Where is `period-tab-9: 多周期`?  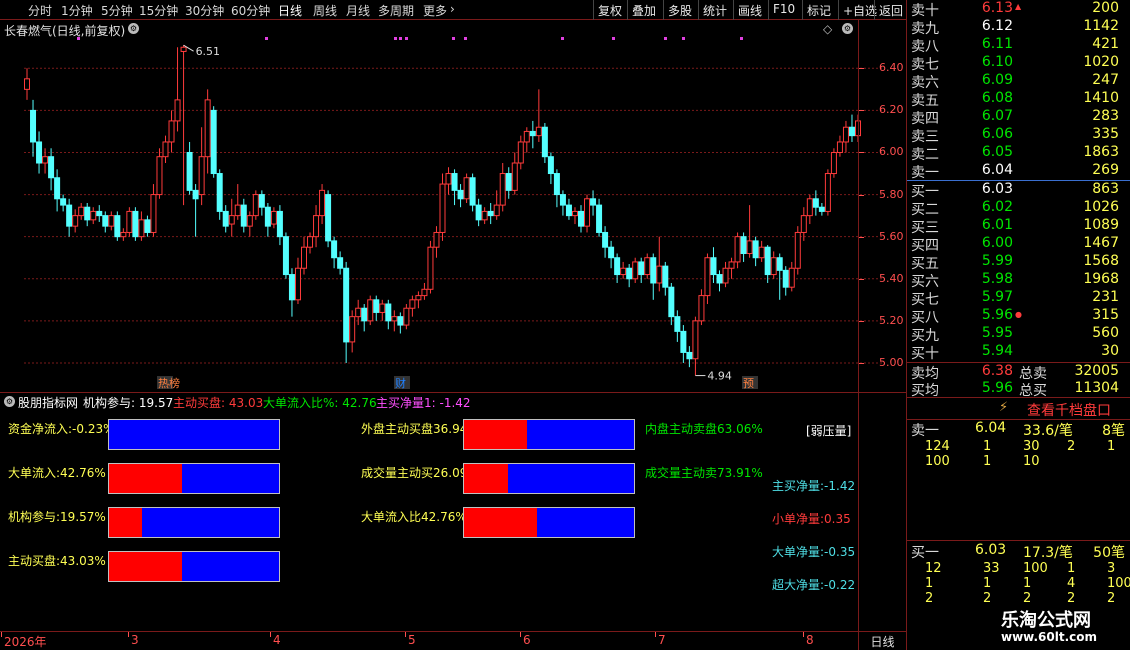 period-tab-9: 多周期 is located at coordinates (396, 10).